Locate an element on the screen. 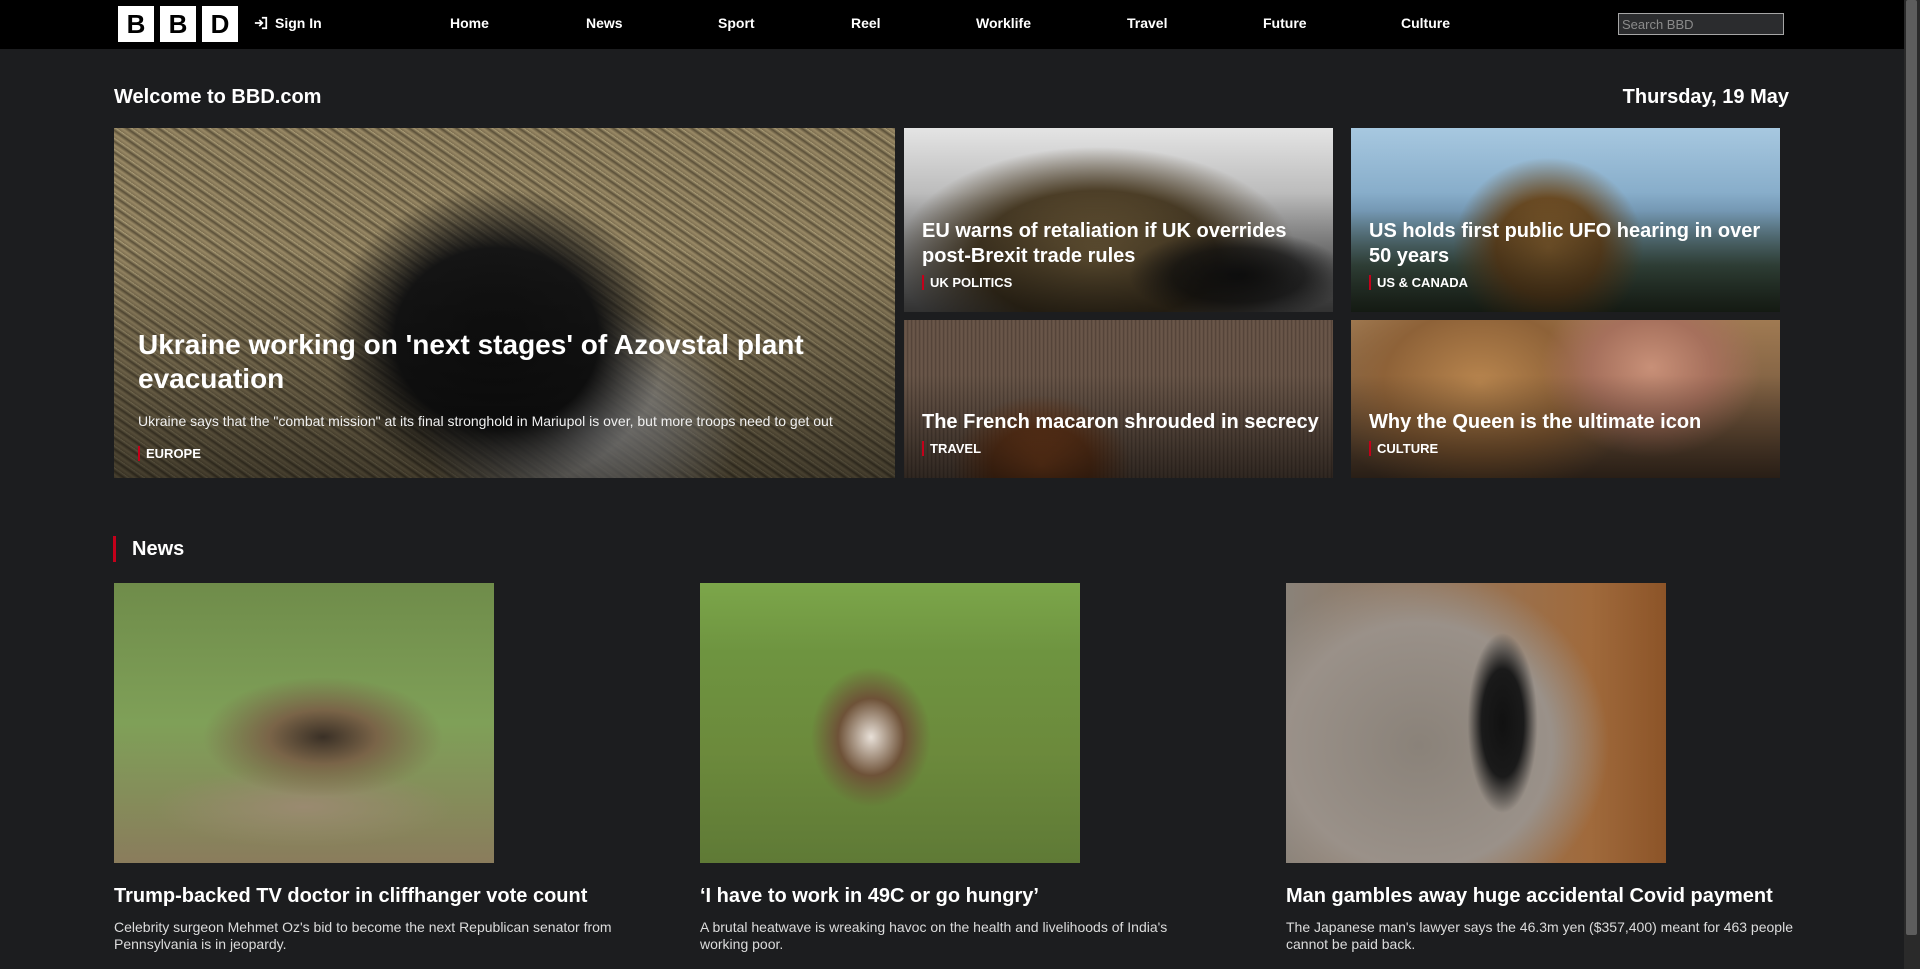 The image size is (1920, 969). hero-tile-3-headline: The French macaron shrouded in secrecy is located at coordinates (1122, 422).